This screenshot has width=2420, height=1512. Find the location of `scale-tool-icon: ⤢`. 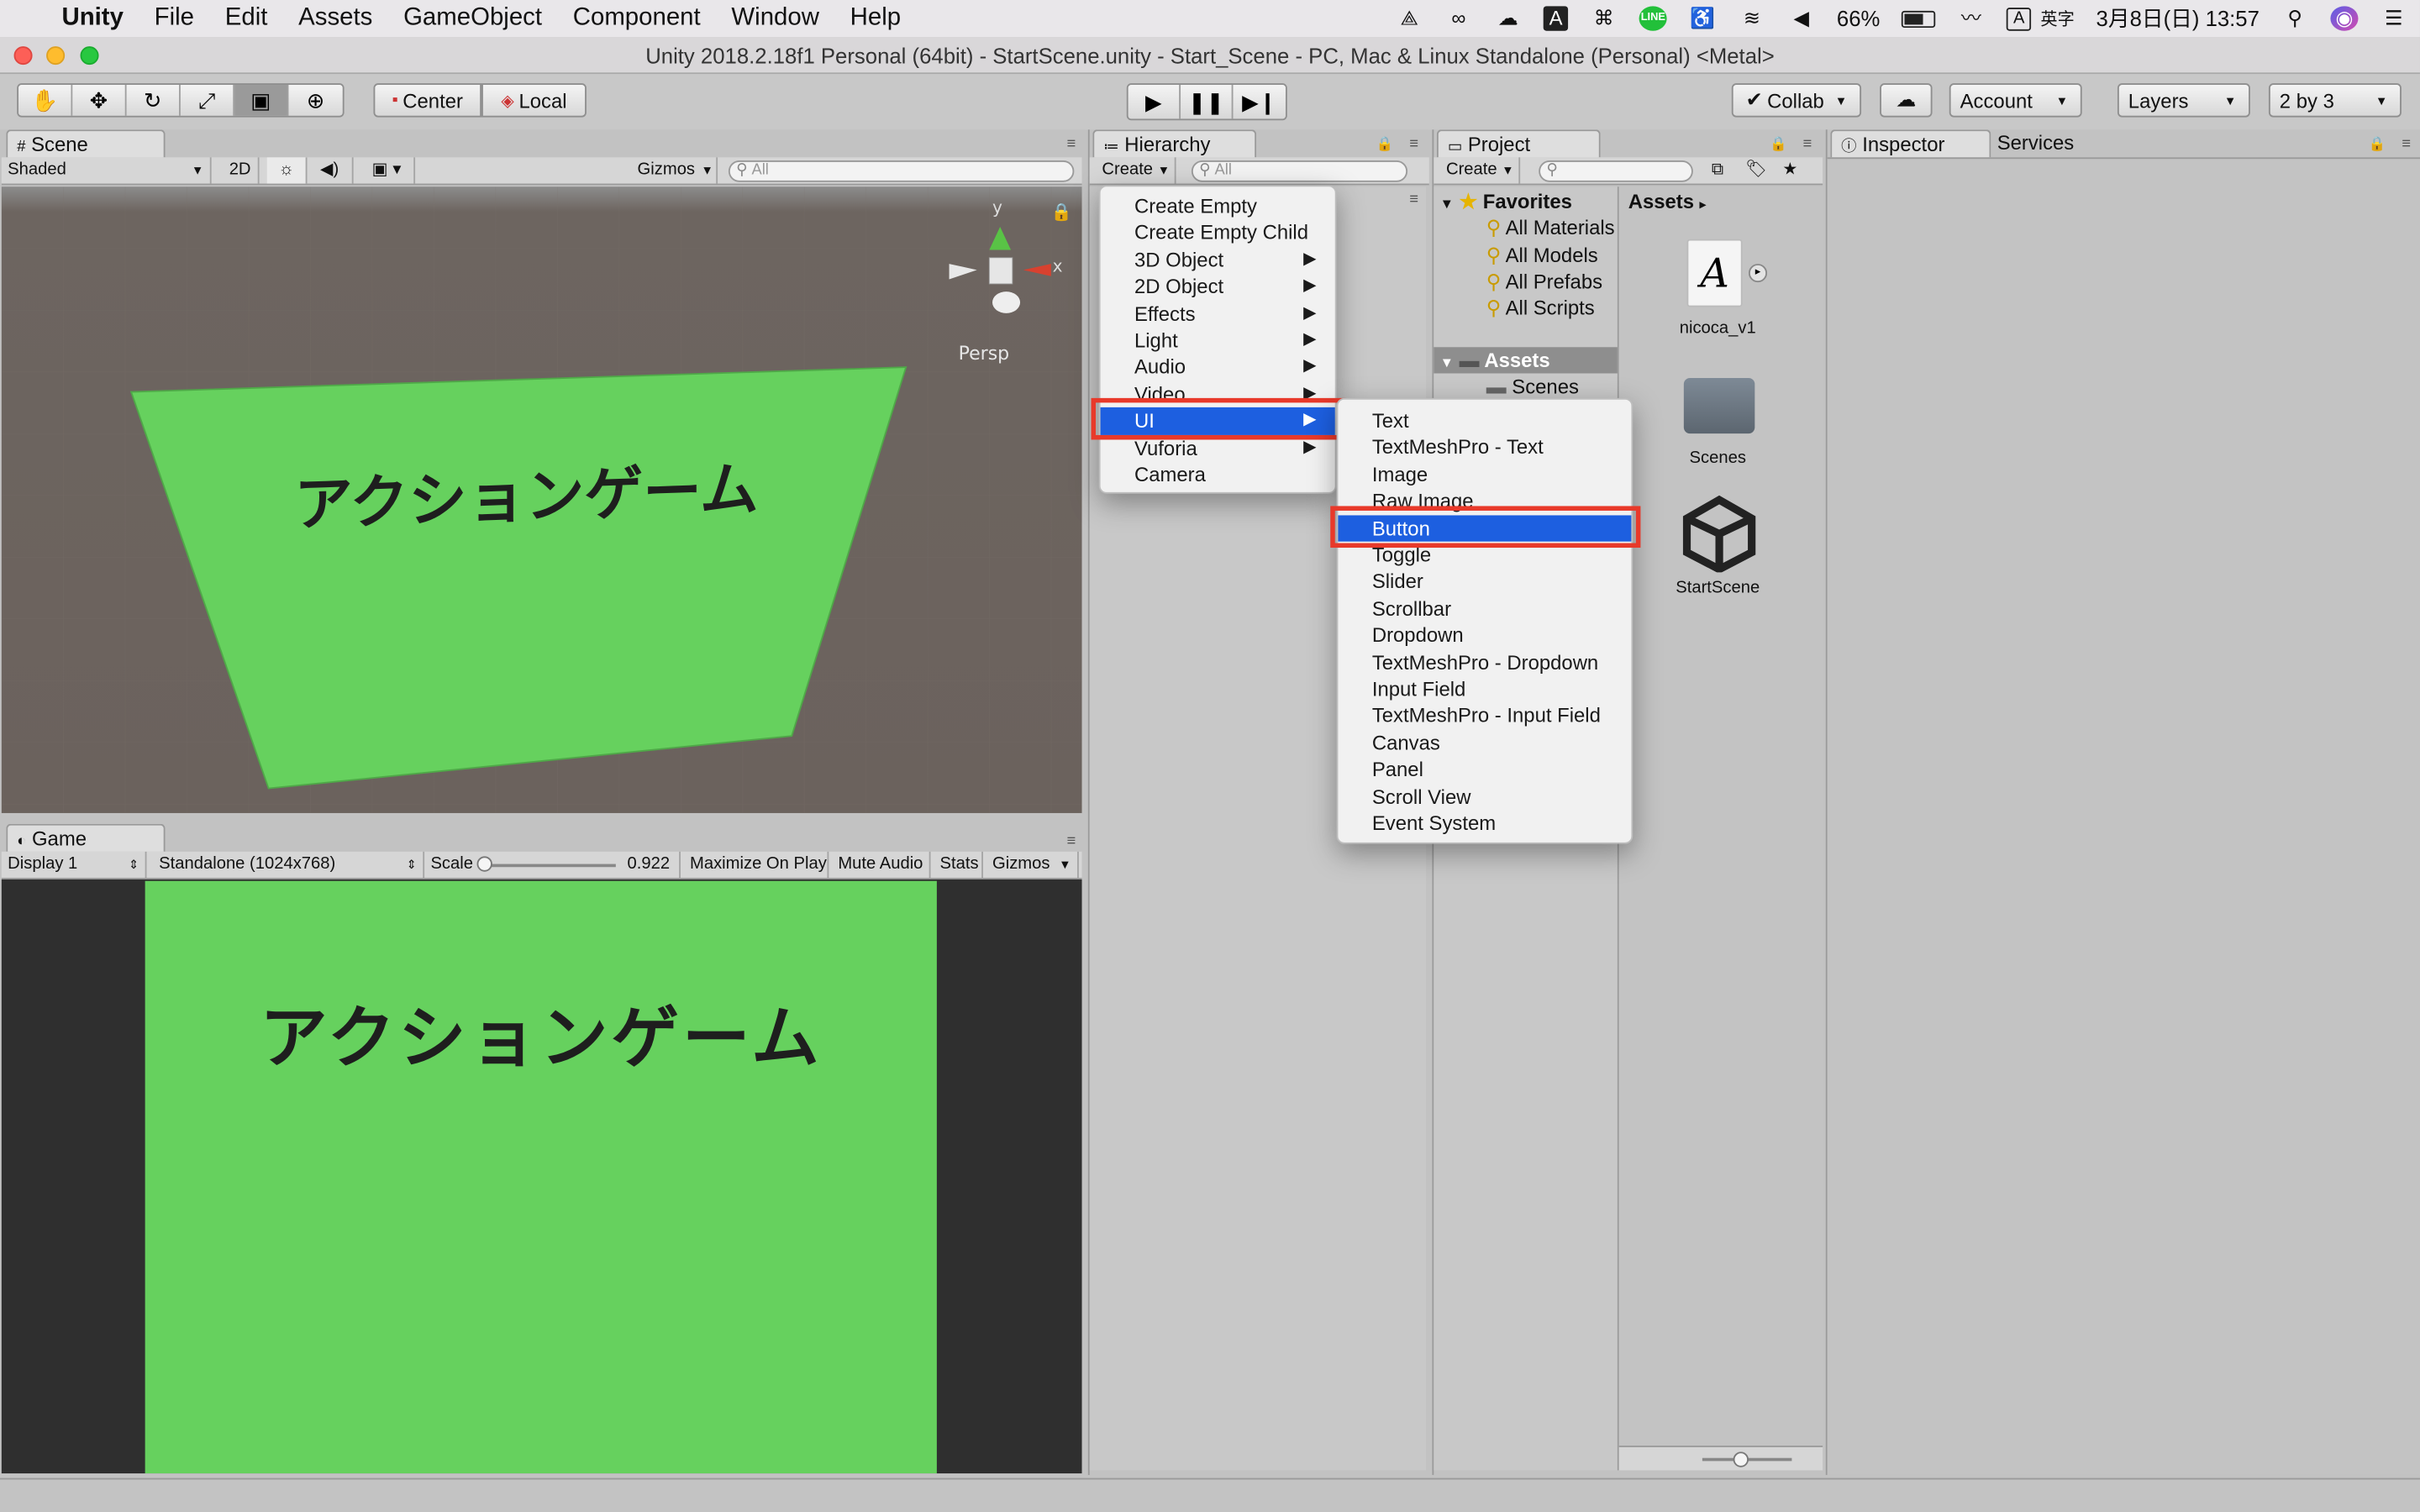

scale-tool-icon: ⤢ is located at coordinates (207, 100).